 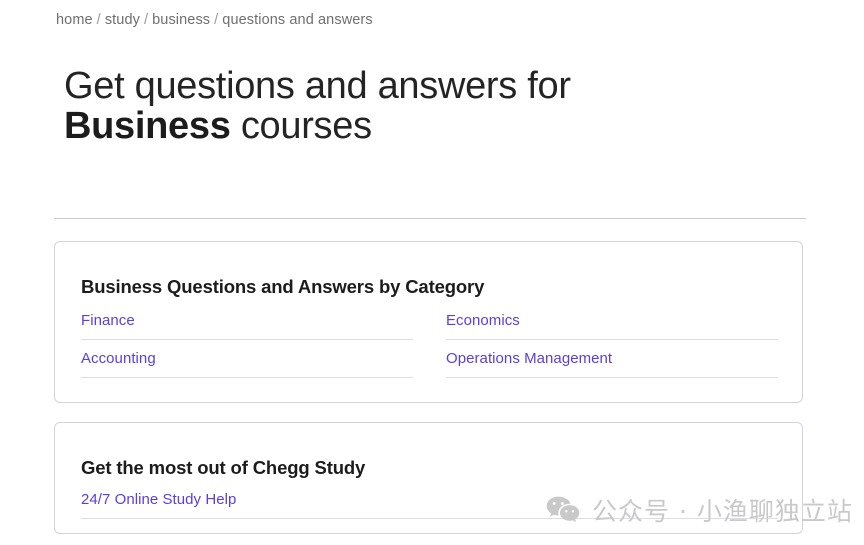 I want to click on breadcrumb-item-questions-and-answers: questions and answers, so click(x=297, y=20).